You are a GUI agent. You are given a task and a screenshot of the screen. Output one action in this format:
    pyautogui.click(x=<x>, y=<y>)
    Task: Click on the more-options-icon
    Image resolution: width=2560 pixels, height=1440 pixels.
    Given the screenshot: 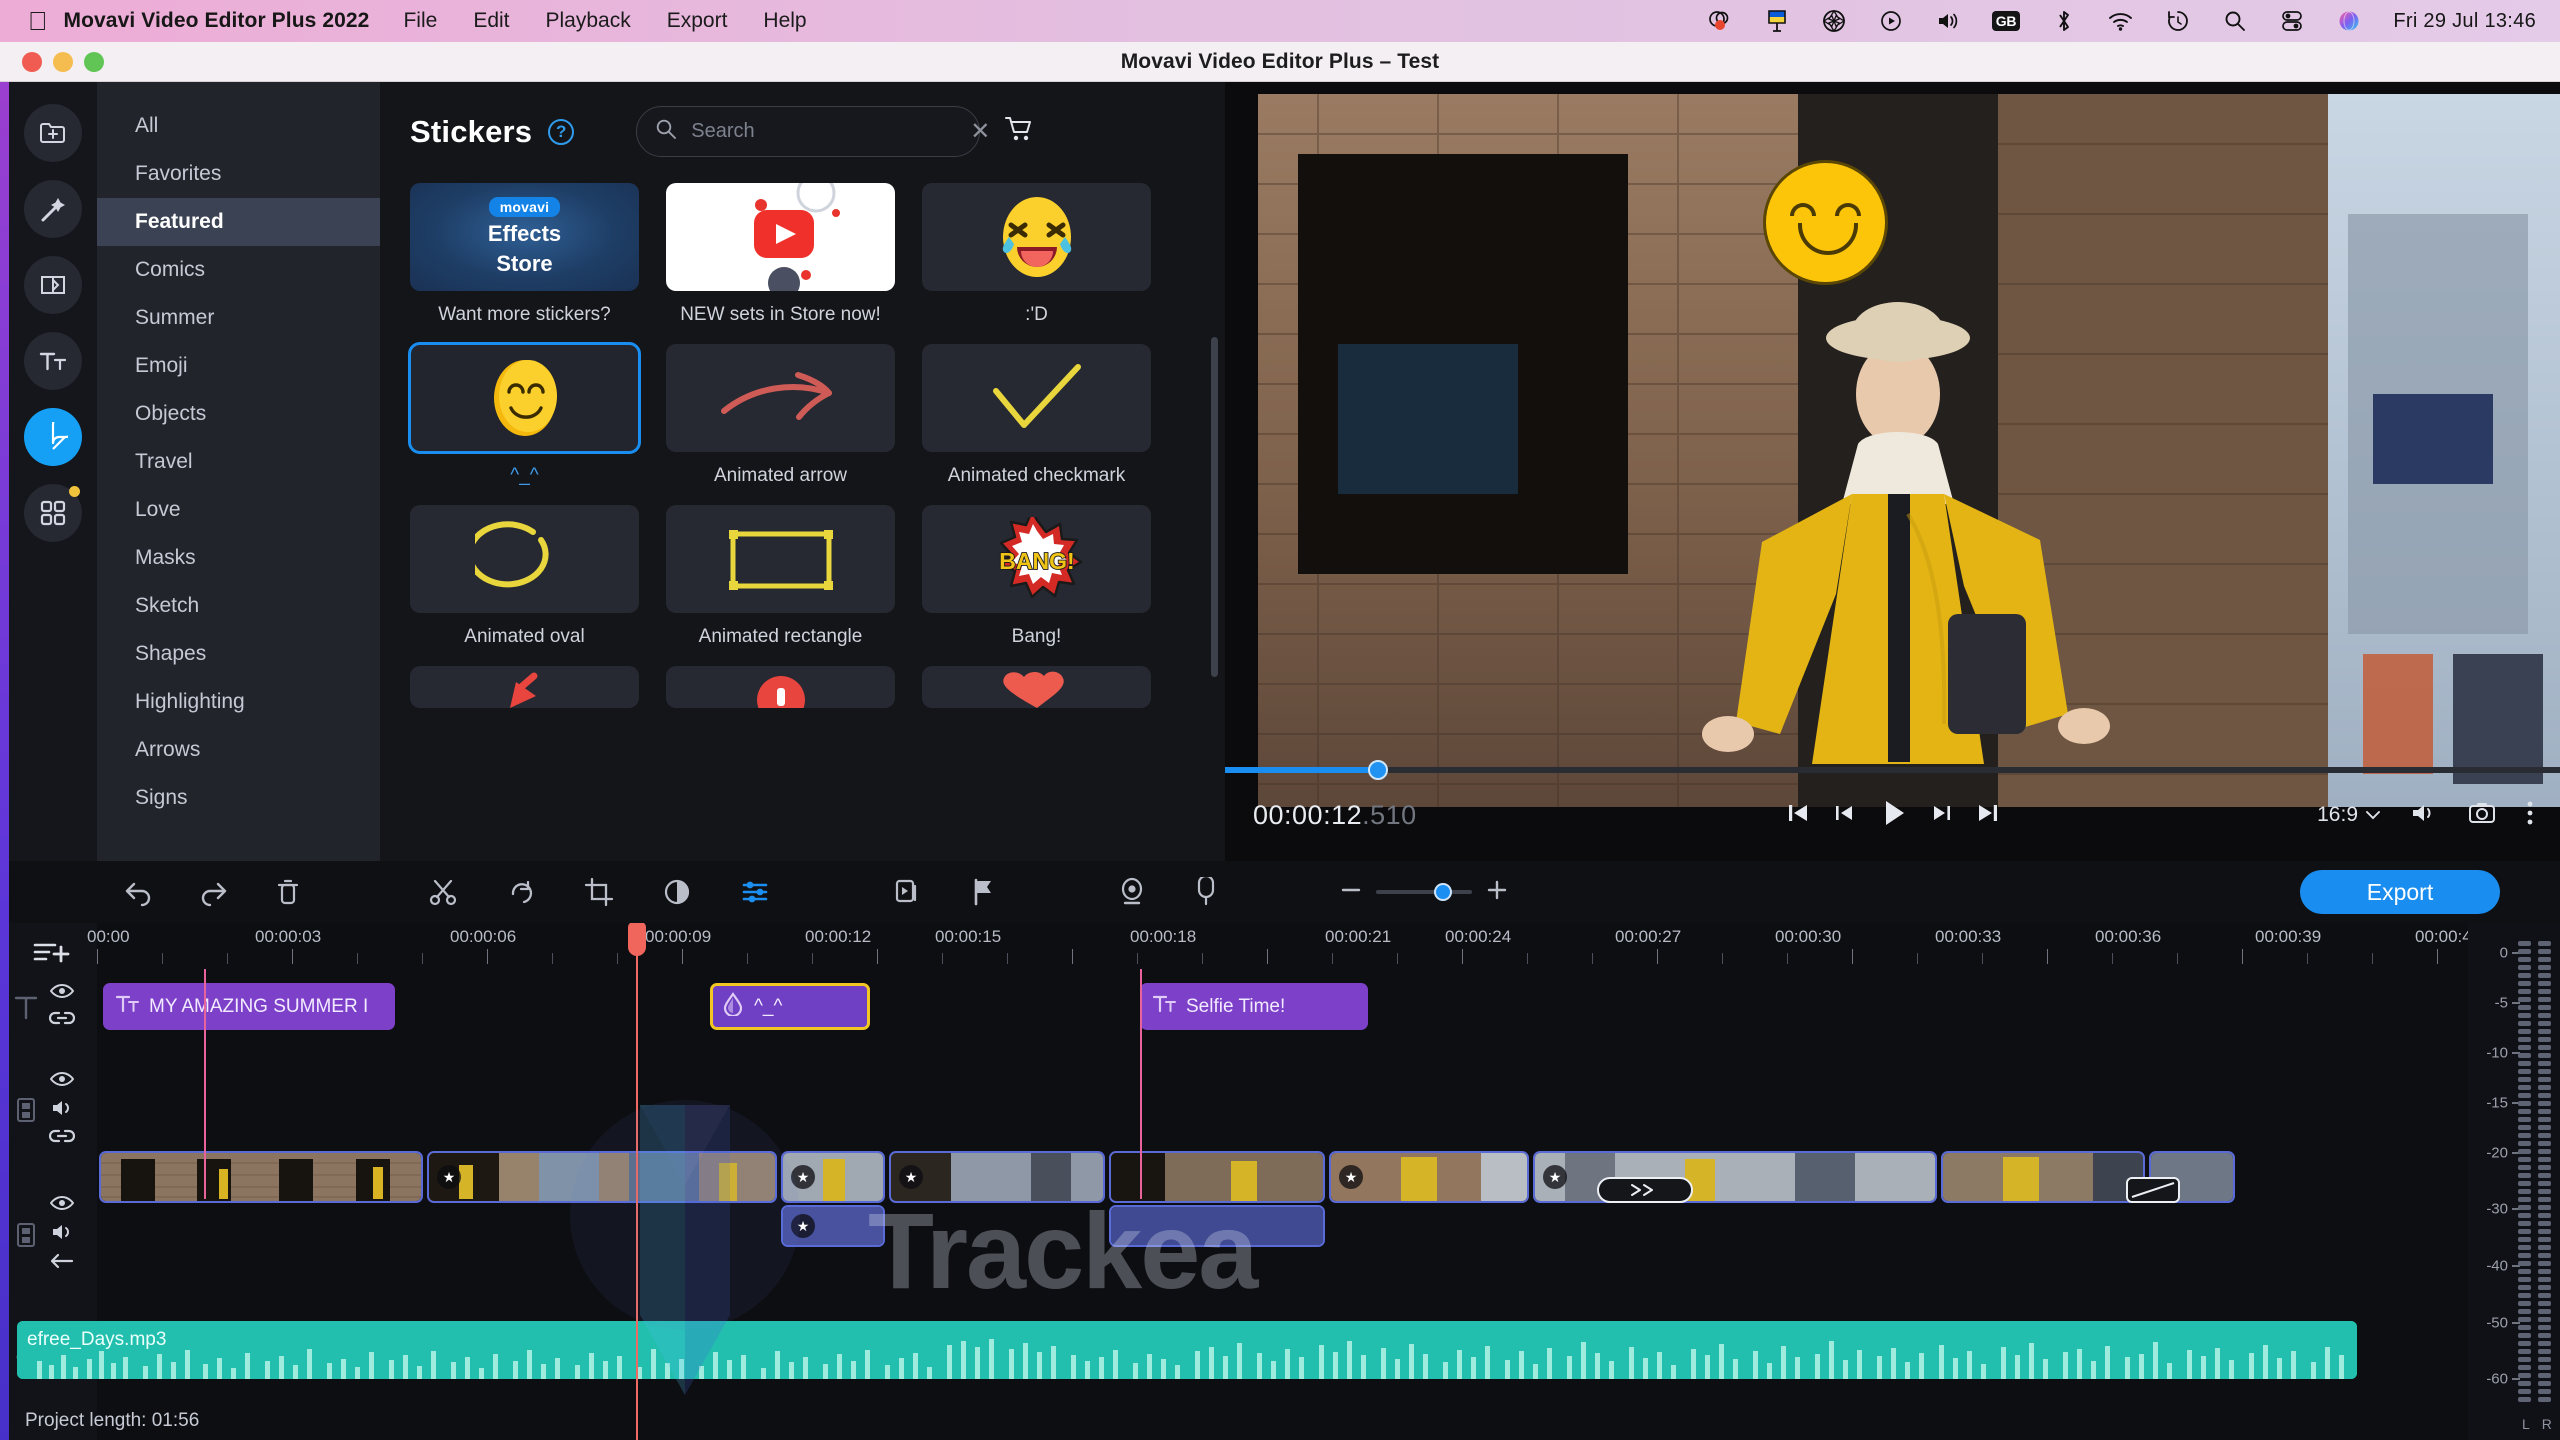 What is the action you would take?
    pyautogui.click(x=2530, y=815)
    